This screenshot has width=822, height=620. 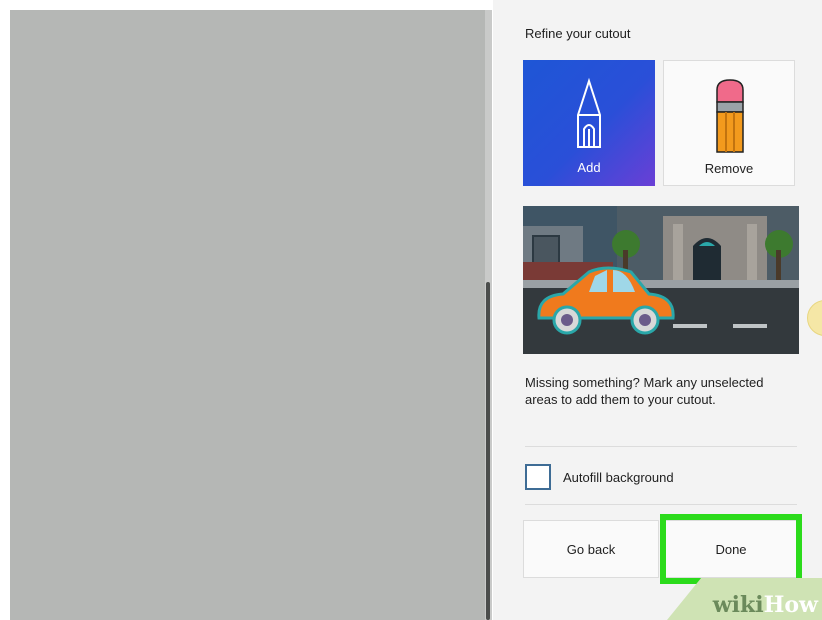 What do you see at coordinates (731, 549) in the screenshot?
I see `done-button-highlight` at bounding box center [731, 549].